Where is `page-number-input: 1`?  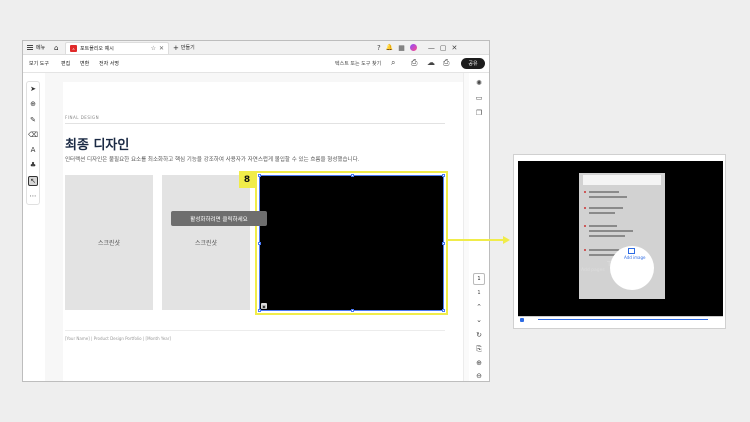 page-number-input: 1 is located at coordinates (479, 279).